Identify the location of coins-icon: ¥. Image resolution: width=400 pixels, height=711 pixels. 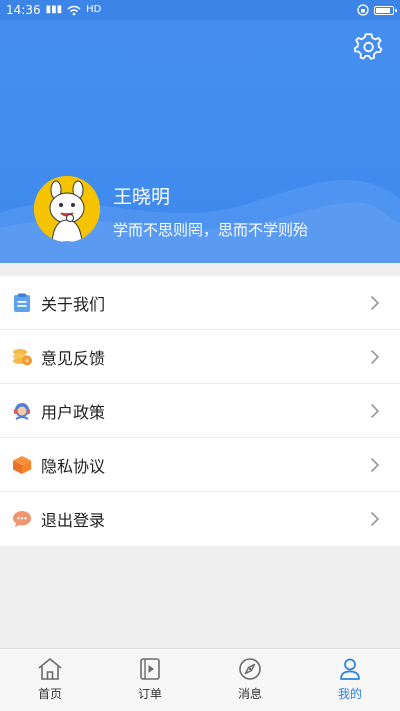
(22, 357).